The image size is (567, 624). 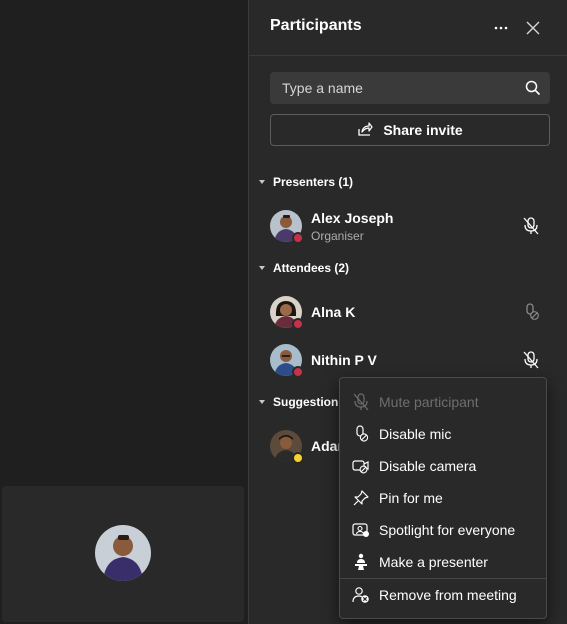 I want to click on search-box, so click(x=410, y=88).